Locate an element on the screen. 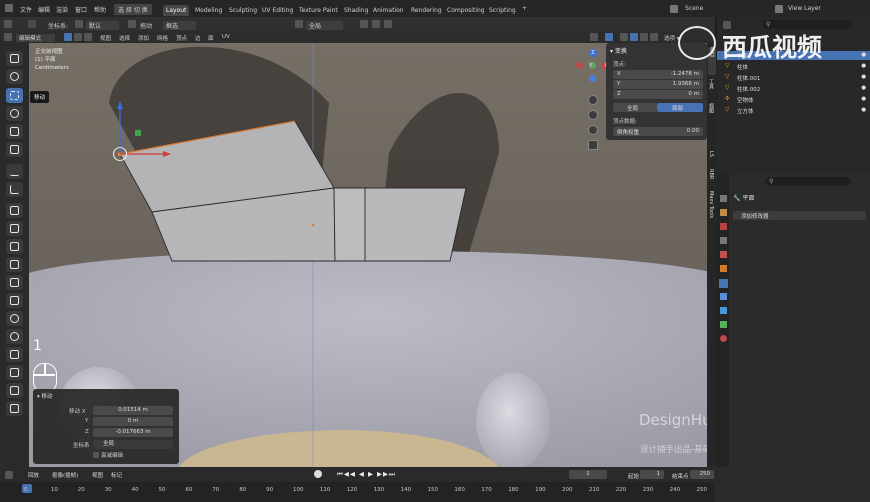  pivot-icon is located at coordinates (364, 24).